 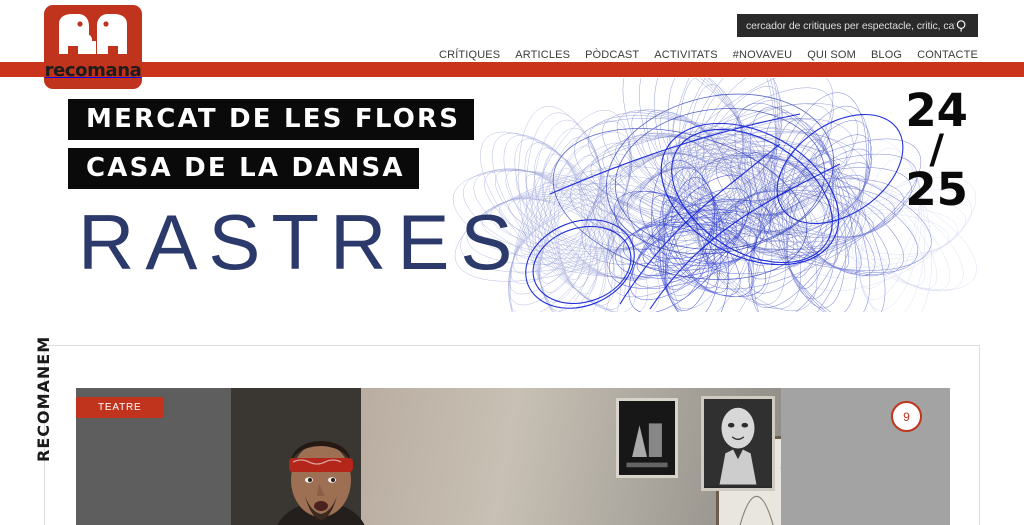 What do you see at coordinates (762, 55) in the screenshot?
I see `nav-item-novaveu: #NOVAVEU` at bounding box center [762, 55].